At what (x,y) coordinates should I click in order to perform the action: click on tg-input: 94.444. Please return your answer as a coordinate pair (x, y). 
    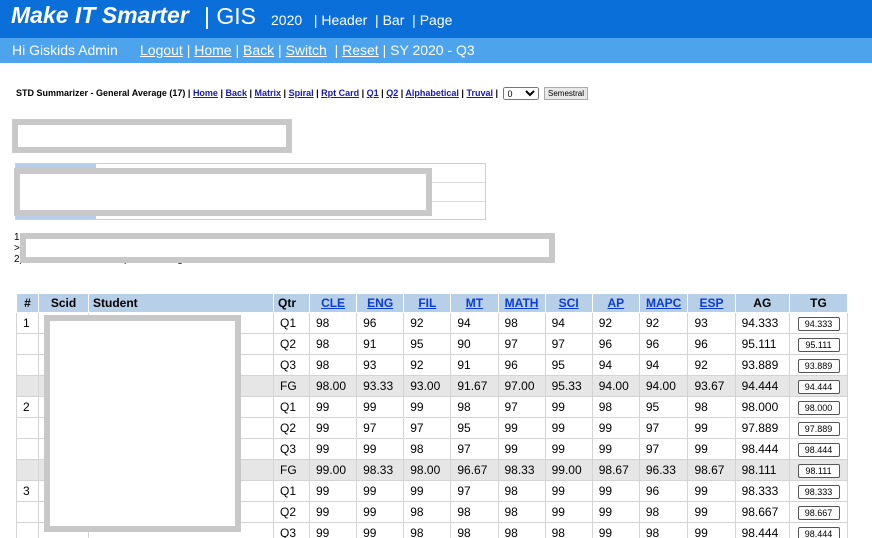
    Looking at the image, I should click on (818, 386).